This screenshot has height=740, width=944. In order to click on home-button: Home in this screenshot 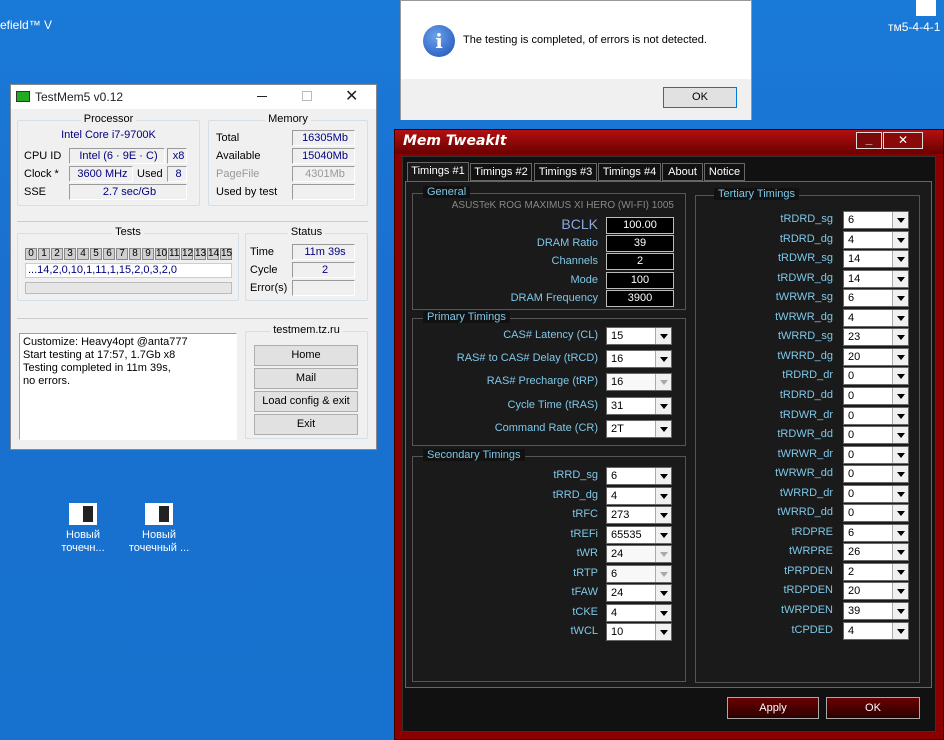, I will do `click(306, 355)`.